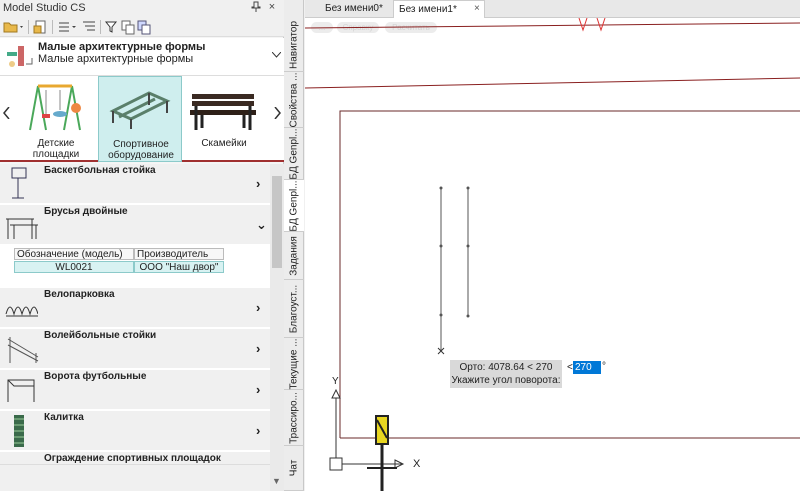 This screenshot has width=800, height=491. What do you see at coordinates (122, 47) in the screenshot?
I see `category-title: Малые архитектурные формы` at bounding box center [122, 47].